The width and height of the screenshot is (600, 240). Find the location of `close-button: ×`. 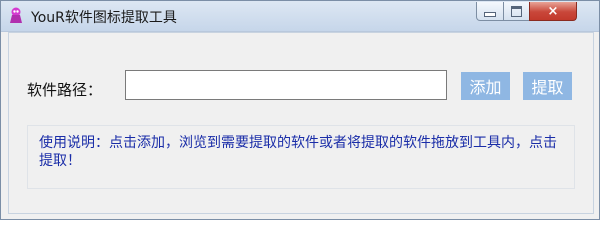

close-button: × is located at coordinates (553, 11).